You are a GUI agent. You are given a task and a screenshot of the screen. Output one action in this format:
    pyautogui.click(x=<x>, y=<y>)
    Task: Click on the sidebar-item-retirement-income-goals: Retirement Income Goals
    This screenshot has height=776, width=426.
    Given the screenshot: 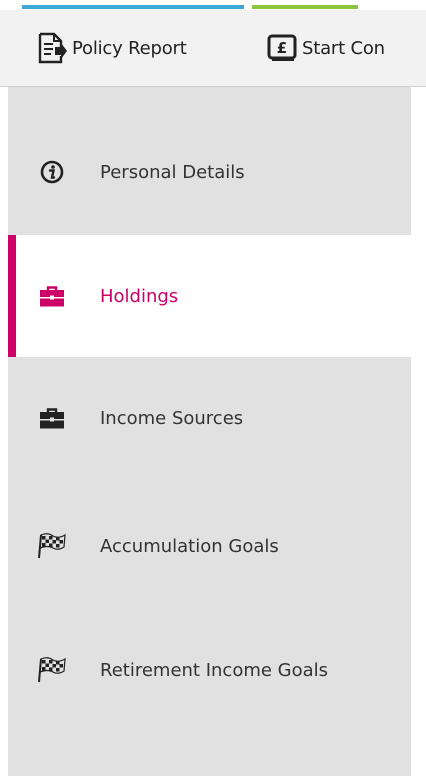 What is the action you would take?
    pyautogui.click(x=209, y=670)
    